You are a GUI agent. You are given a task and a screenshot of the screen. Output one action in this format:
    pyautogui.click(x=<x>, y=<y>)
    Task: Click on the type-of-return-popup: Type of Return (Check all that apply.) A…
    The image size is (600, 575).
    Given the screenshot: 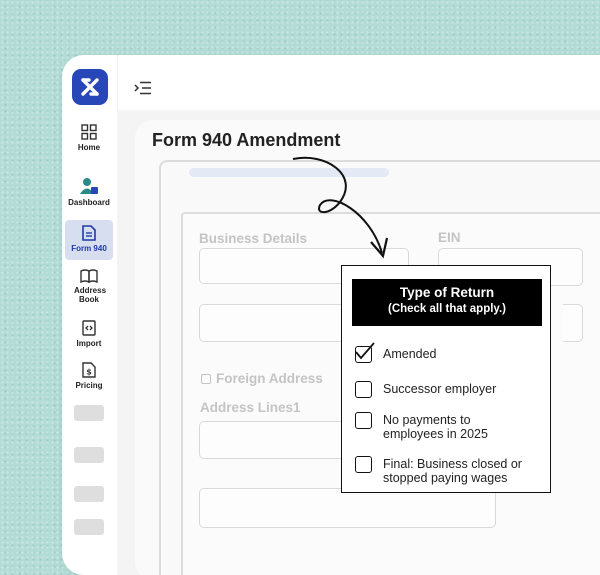 What is the action you would take?
    pyautogui.click(x=446, y=379)
    